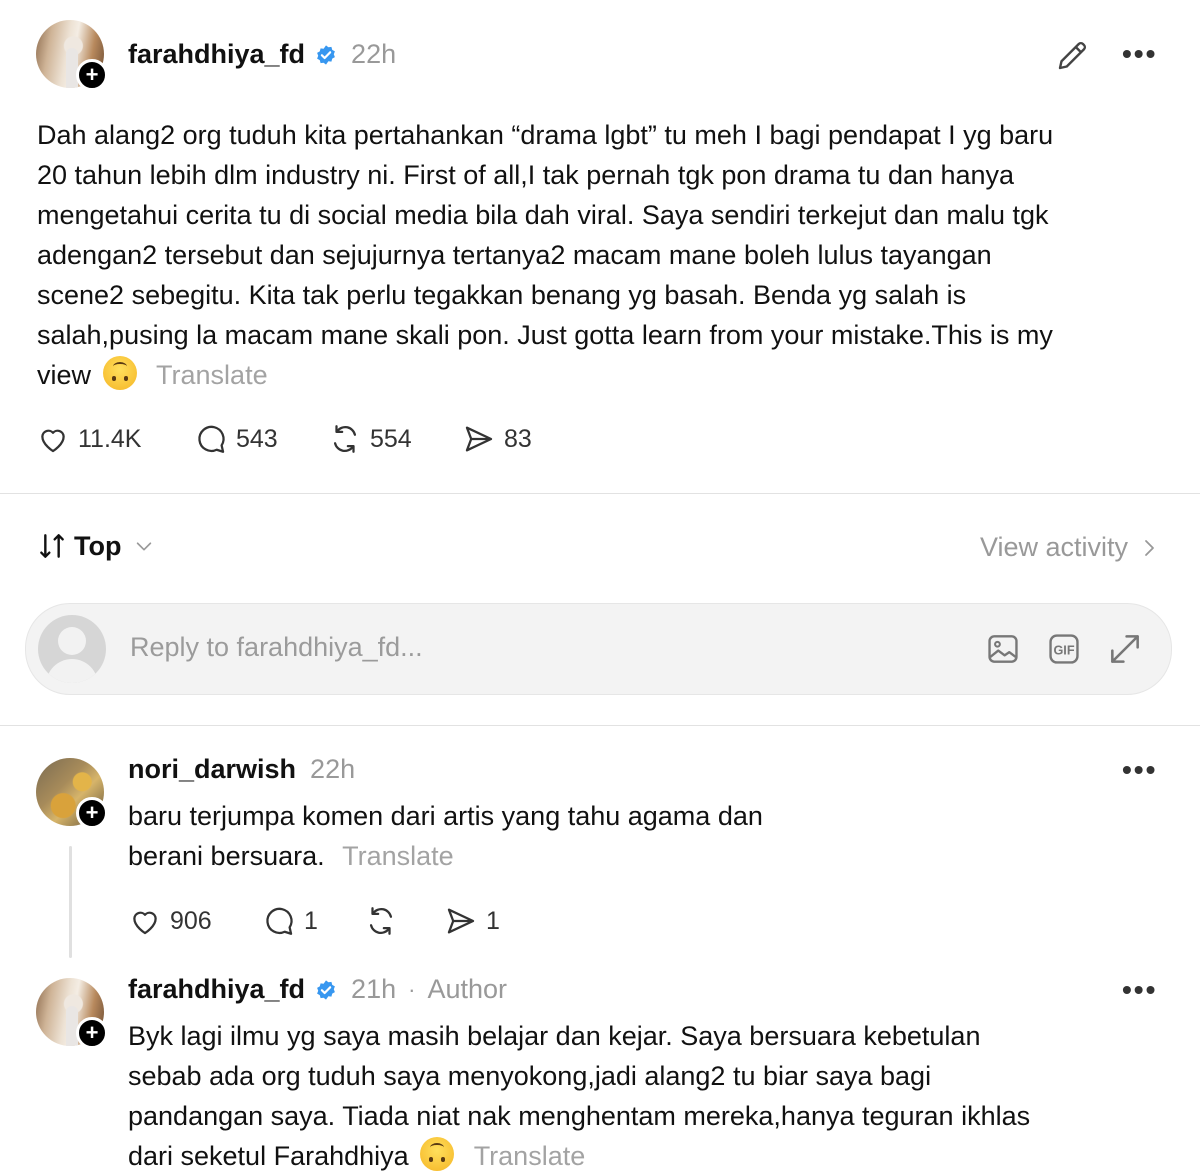 The width and height of the screenshot is (1200, 1176). I want to click on svg-text: GIF, so click(1063, 651).